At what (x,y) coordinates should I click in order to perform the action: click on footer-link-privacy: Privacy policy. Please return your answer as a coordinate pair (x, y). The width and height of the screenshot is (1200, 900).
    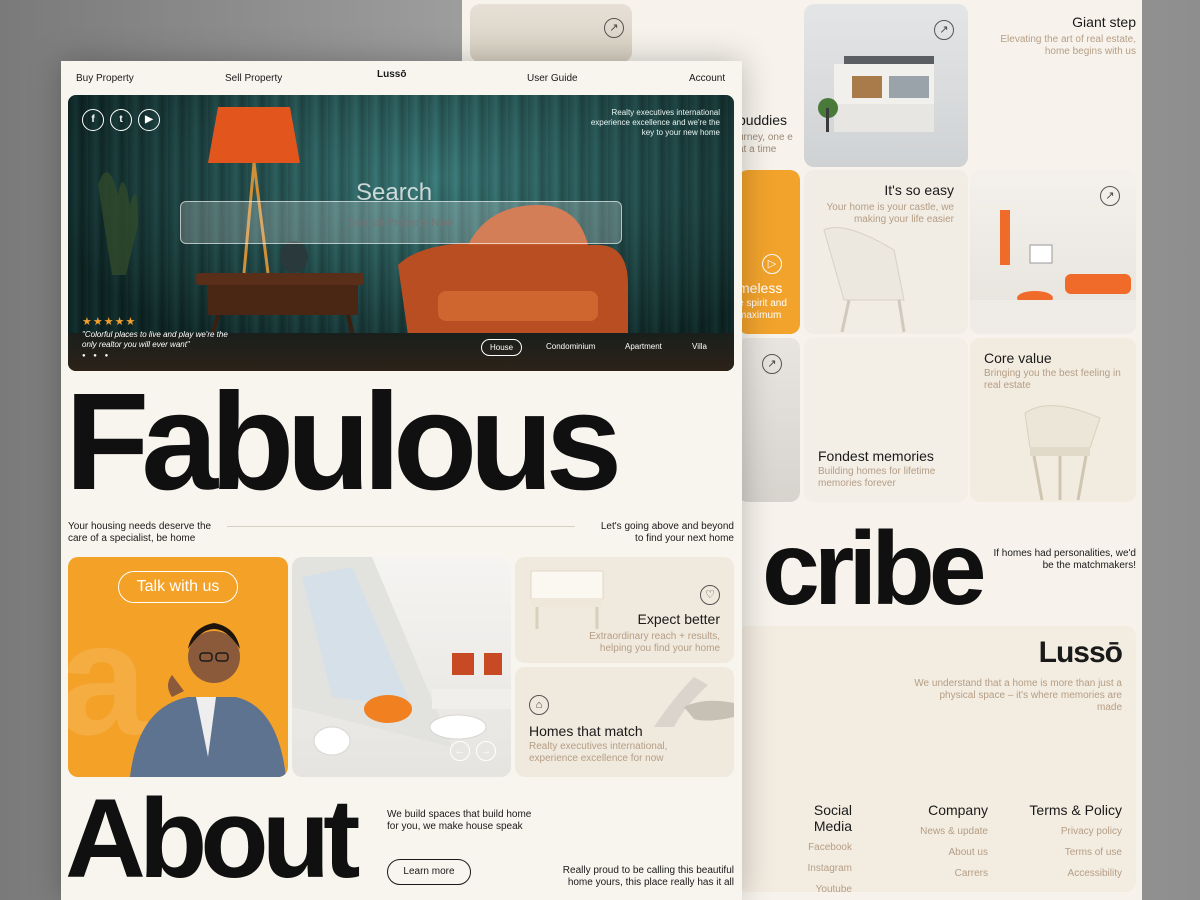
    Looking at the image, I should click on (1062, 832).